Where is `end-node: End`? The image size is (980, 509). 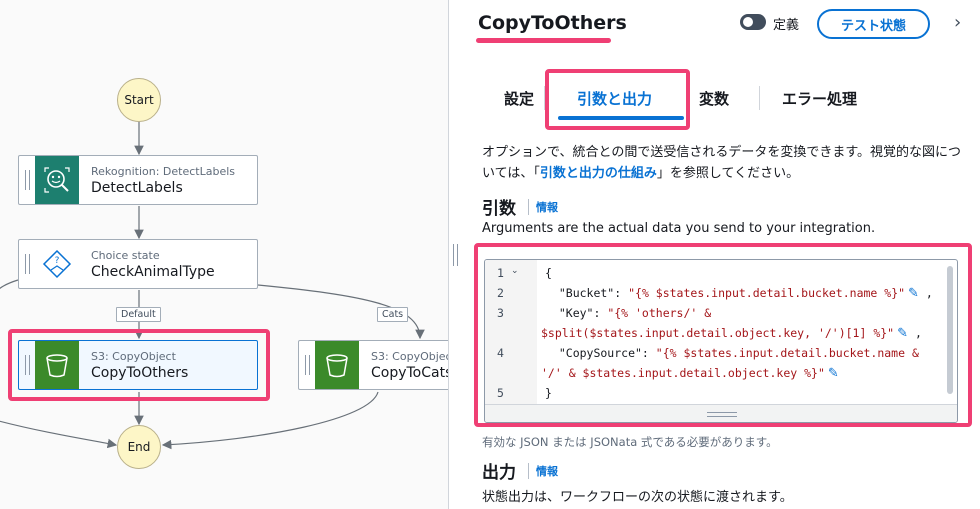 end-node: End is located at coordinates (139, 447).